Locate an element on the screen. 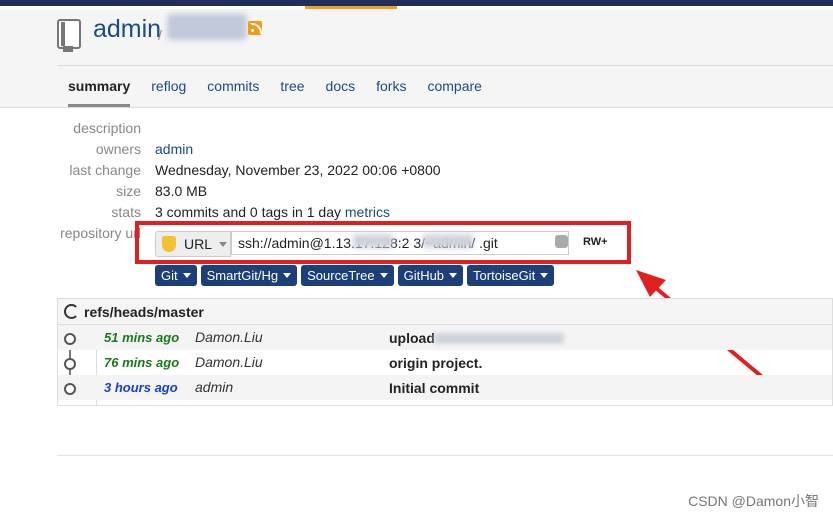 The width and height of the screenshot is (833, 521). stats-value: 3 commits and 0 tags in 1 day is located at coordinates (248, 212).